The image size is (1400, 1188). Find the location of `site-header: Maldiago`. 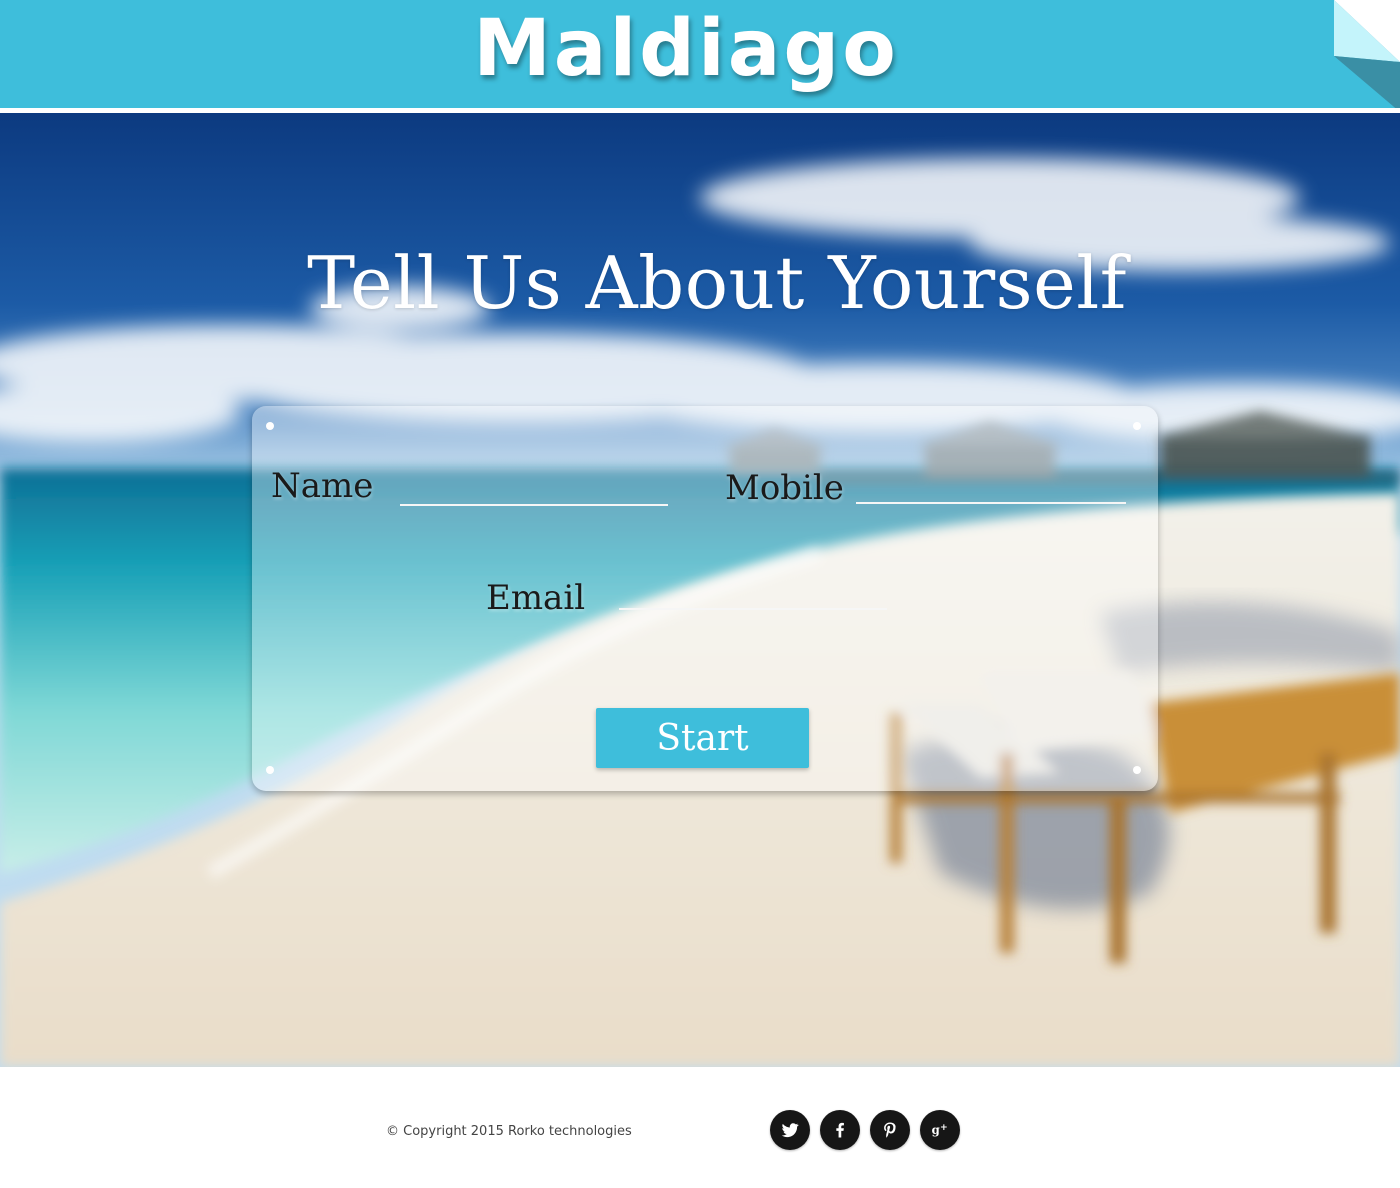

site-header: Maldiago is located at coordinates (700, 54).